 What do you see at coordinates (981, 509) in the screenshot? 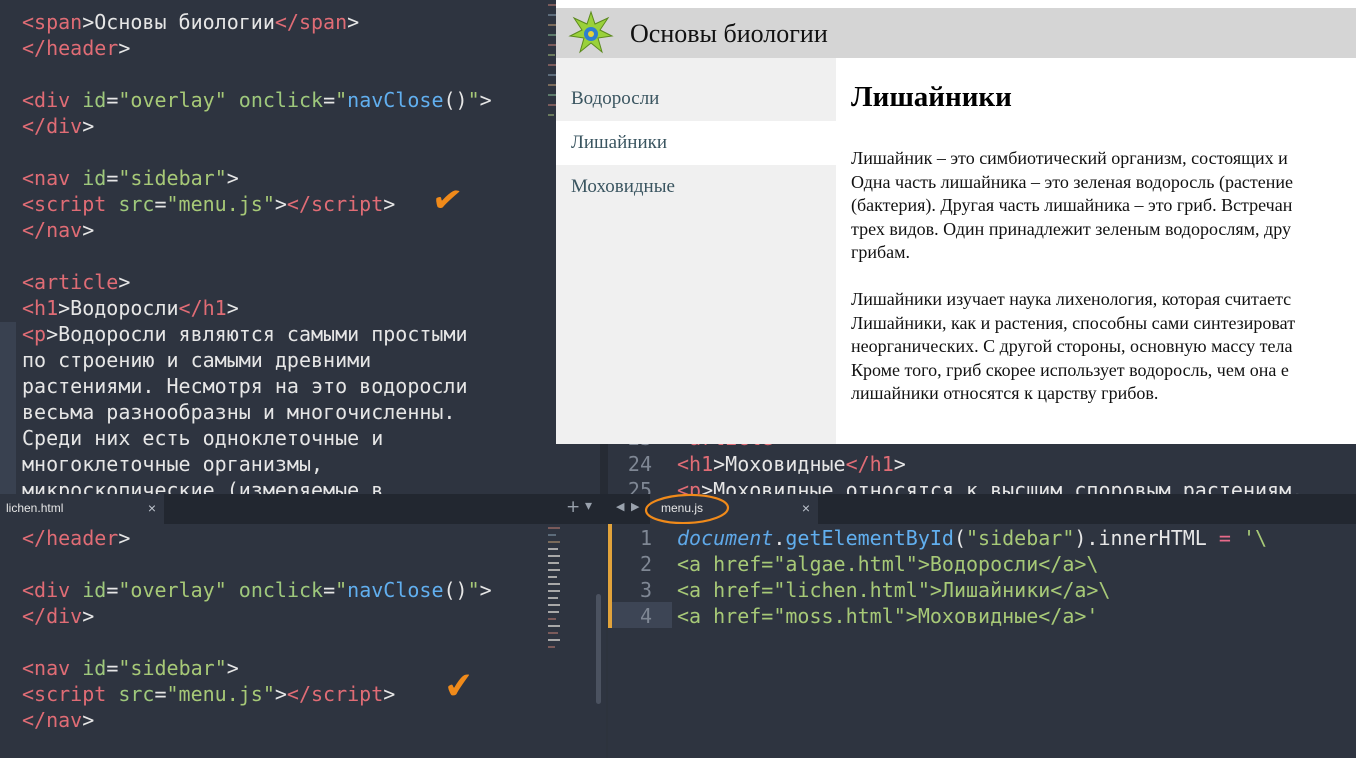
I see `tabbar-right: ◀ ▶ menu.js ×` at bounding box center [981, 509].